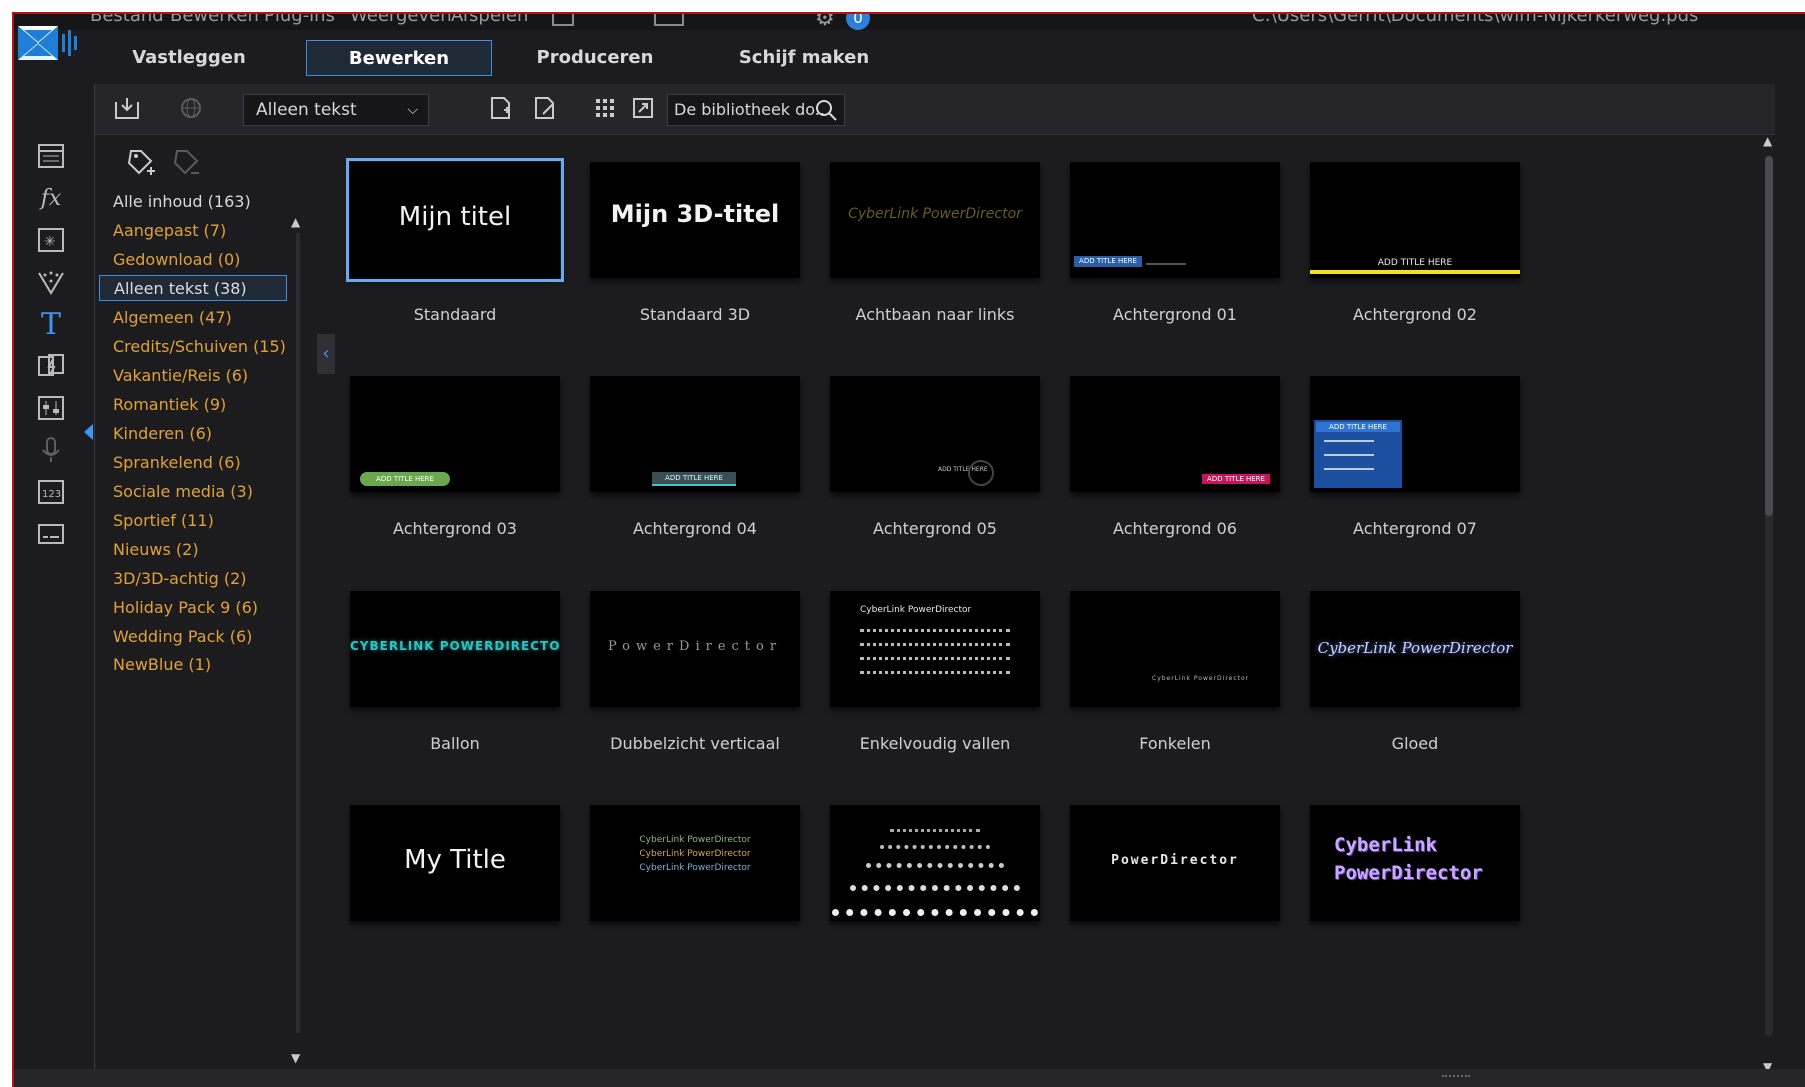  I want to click on add-tag-icon, so click(141, 163).